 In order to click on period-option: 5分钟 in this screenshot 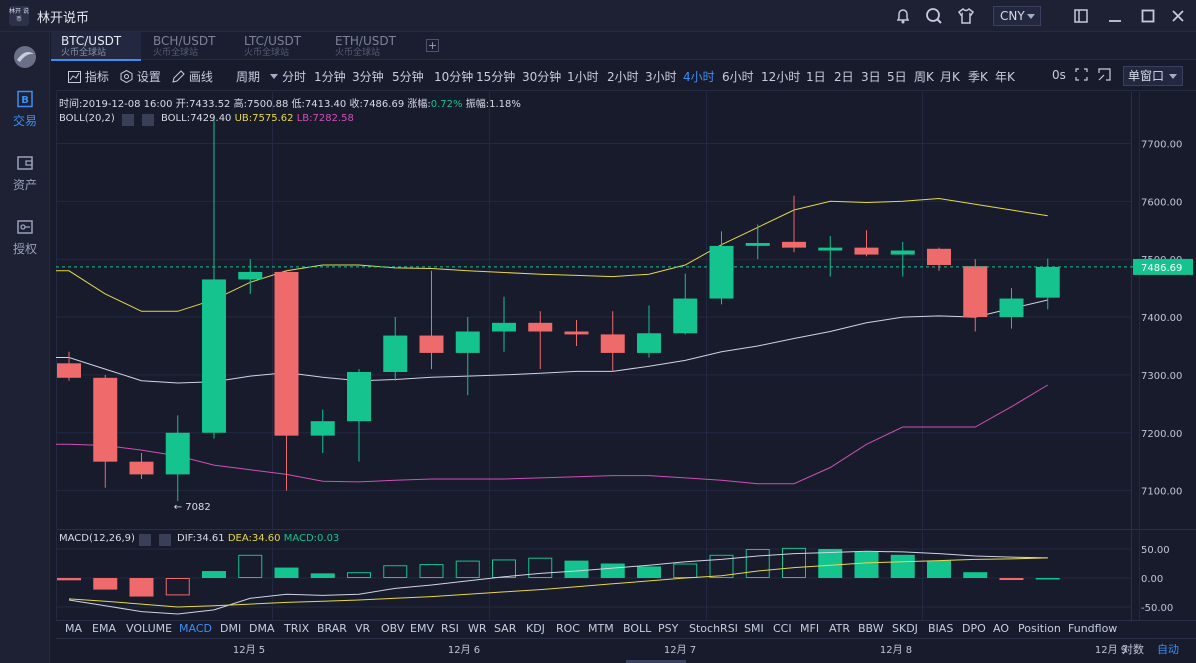, I will do `click(408, 76)`.